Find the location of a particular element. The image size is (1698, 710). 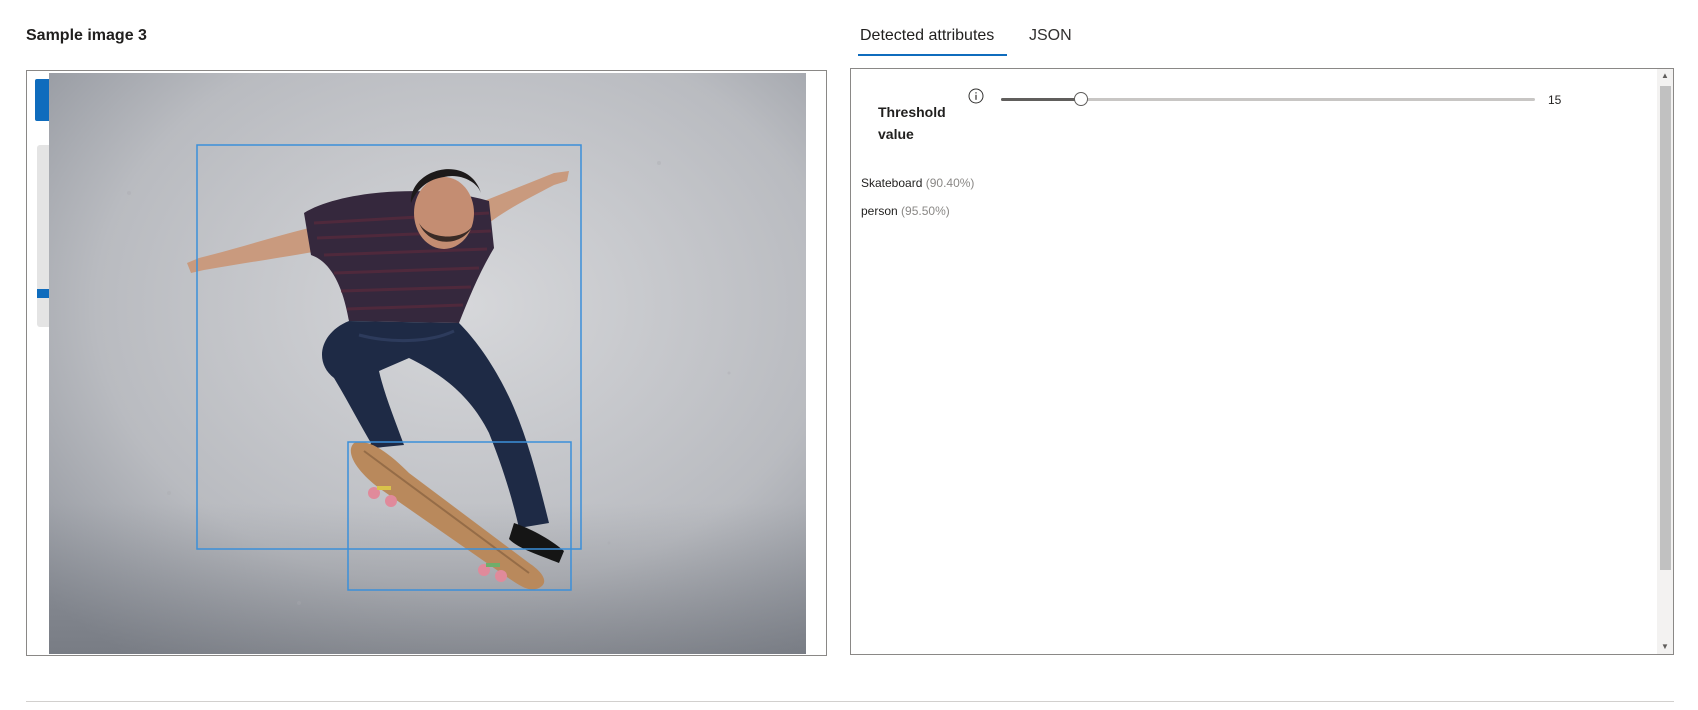

divider is located at coordinates (850, 701).